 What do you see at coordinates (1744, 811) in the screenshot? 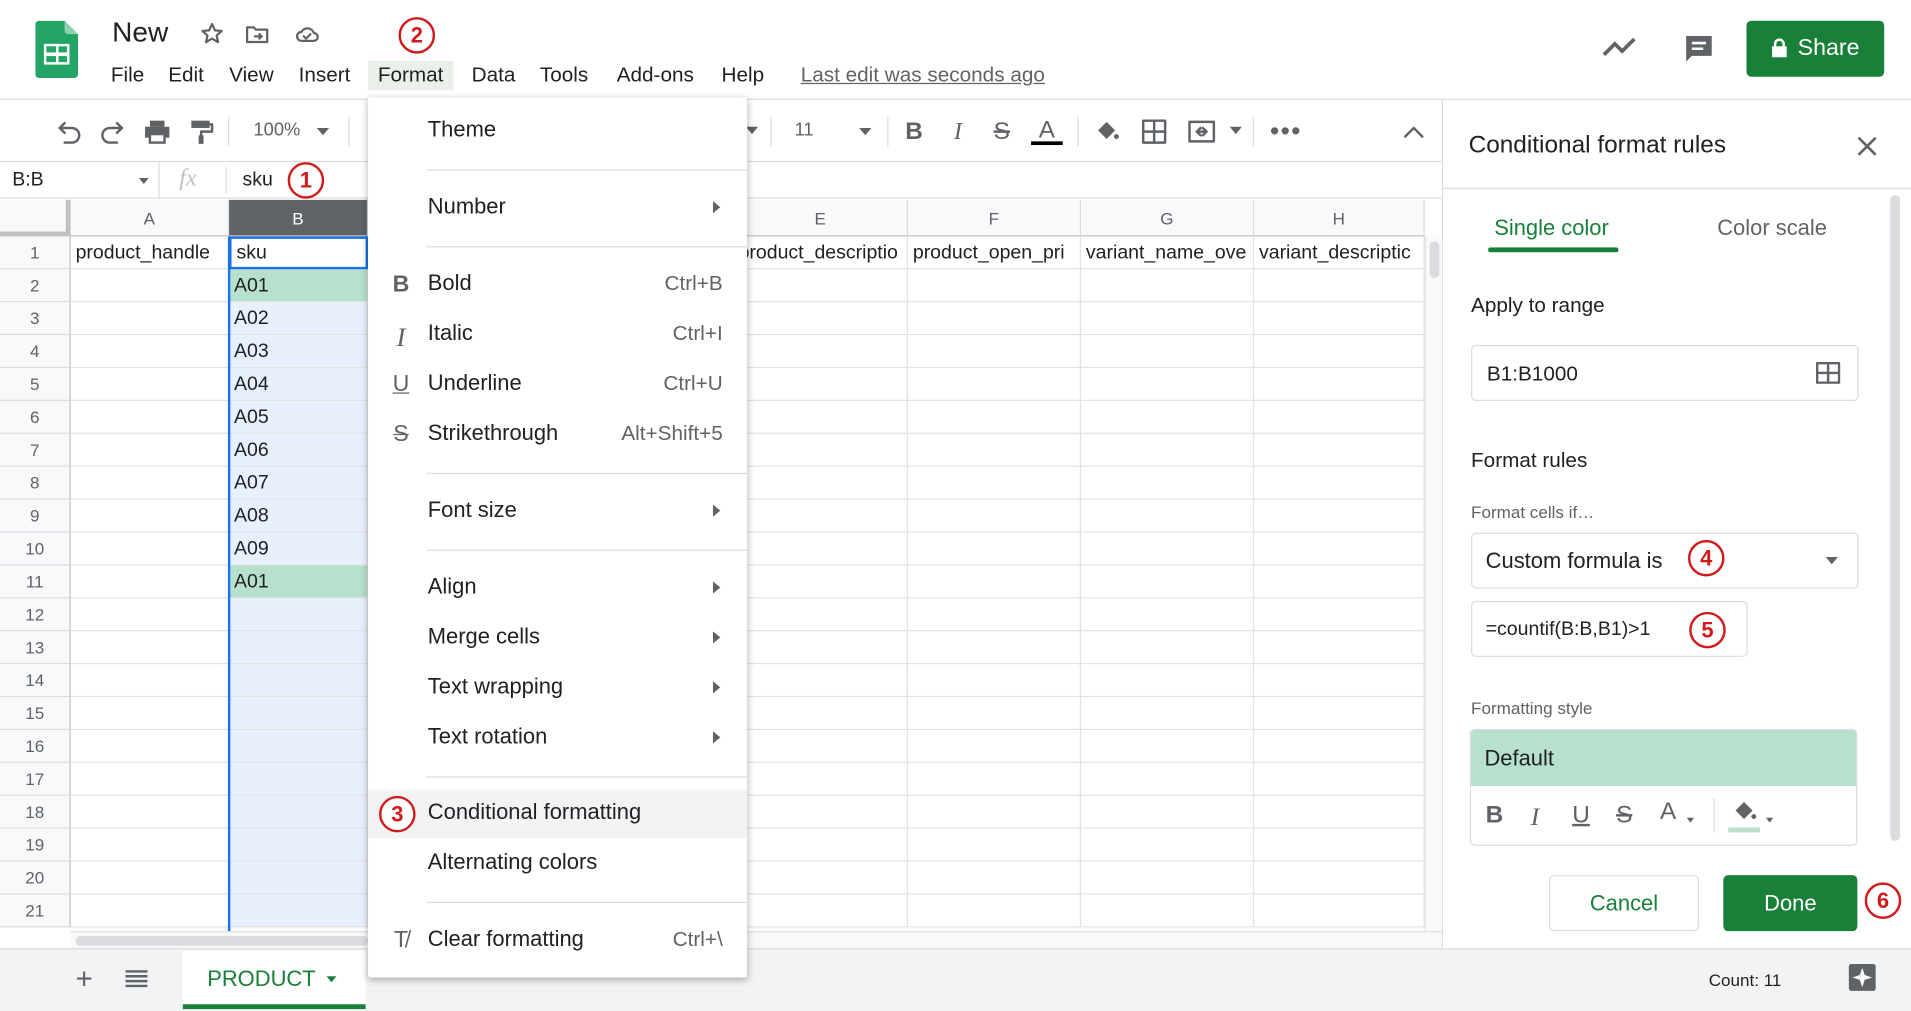
I see `fill-color-icon` at bounding box center [1744, 811].